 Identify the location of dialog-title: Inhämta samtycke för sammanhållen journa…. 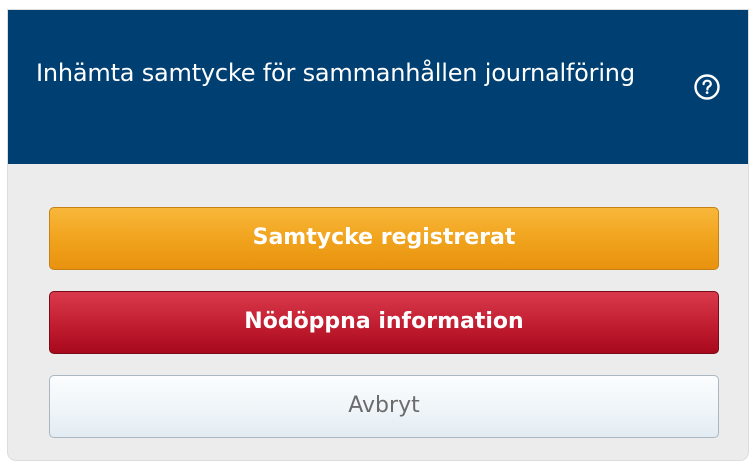
(335, 73).